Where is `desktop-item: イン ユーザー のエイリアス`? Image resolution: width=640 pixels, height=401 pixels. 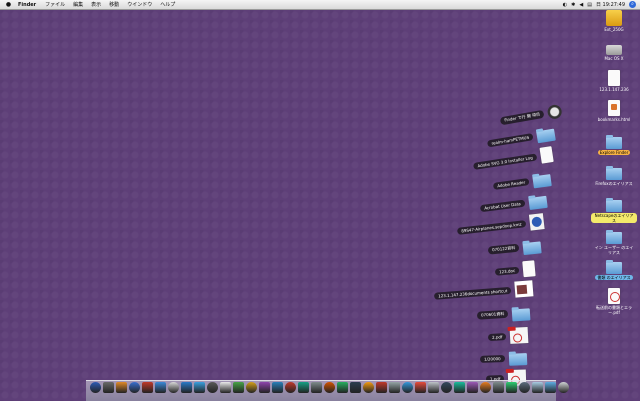
desktop-item: イン ユーザー のエイリアス is located at coordinates (614, 241).